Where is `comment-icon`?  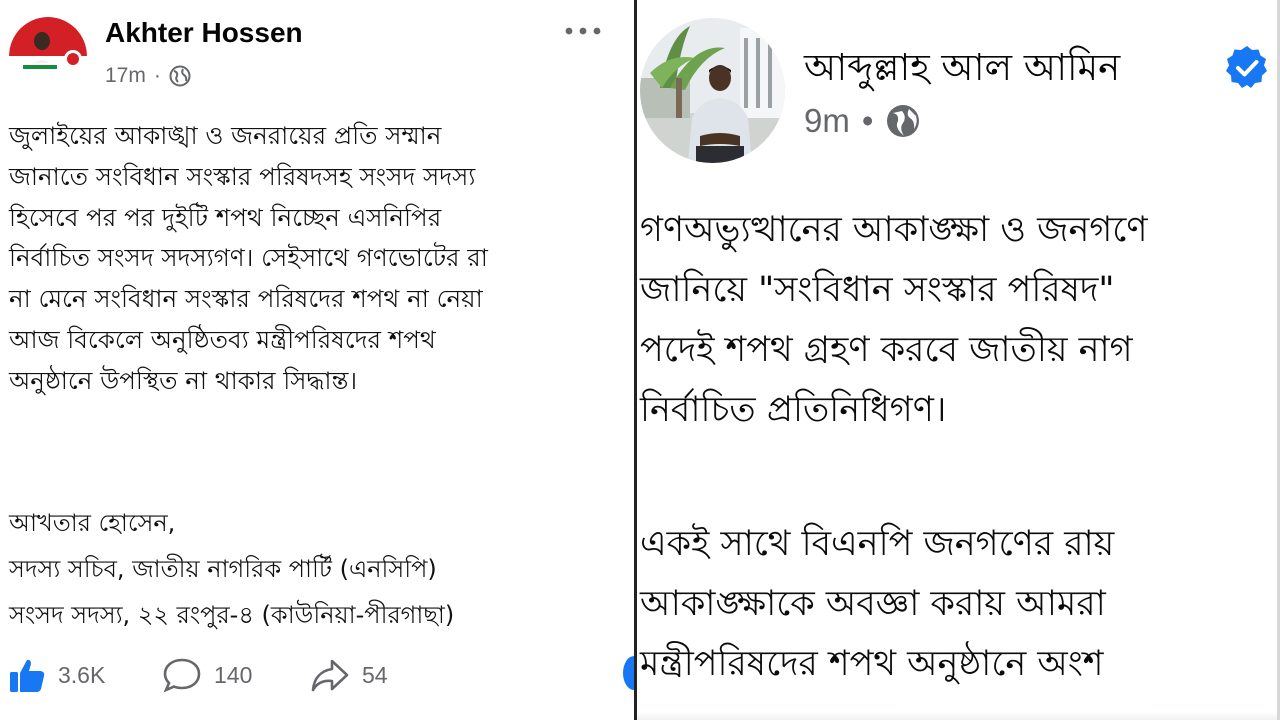
comment-icon is located at coordinates (182, 675).